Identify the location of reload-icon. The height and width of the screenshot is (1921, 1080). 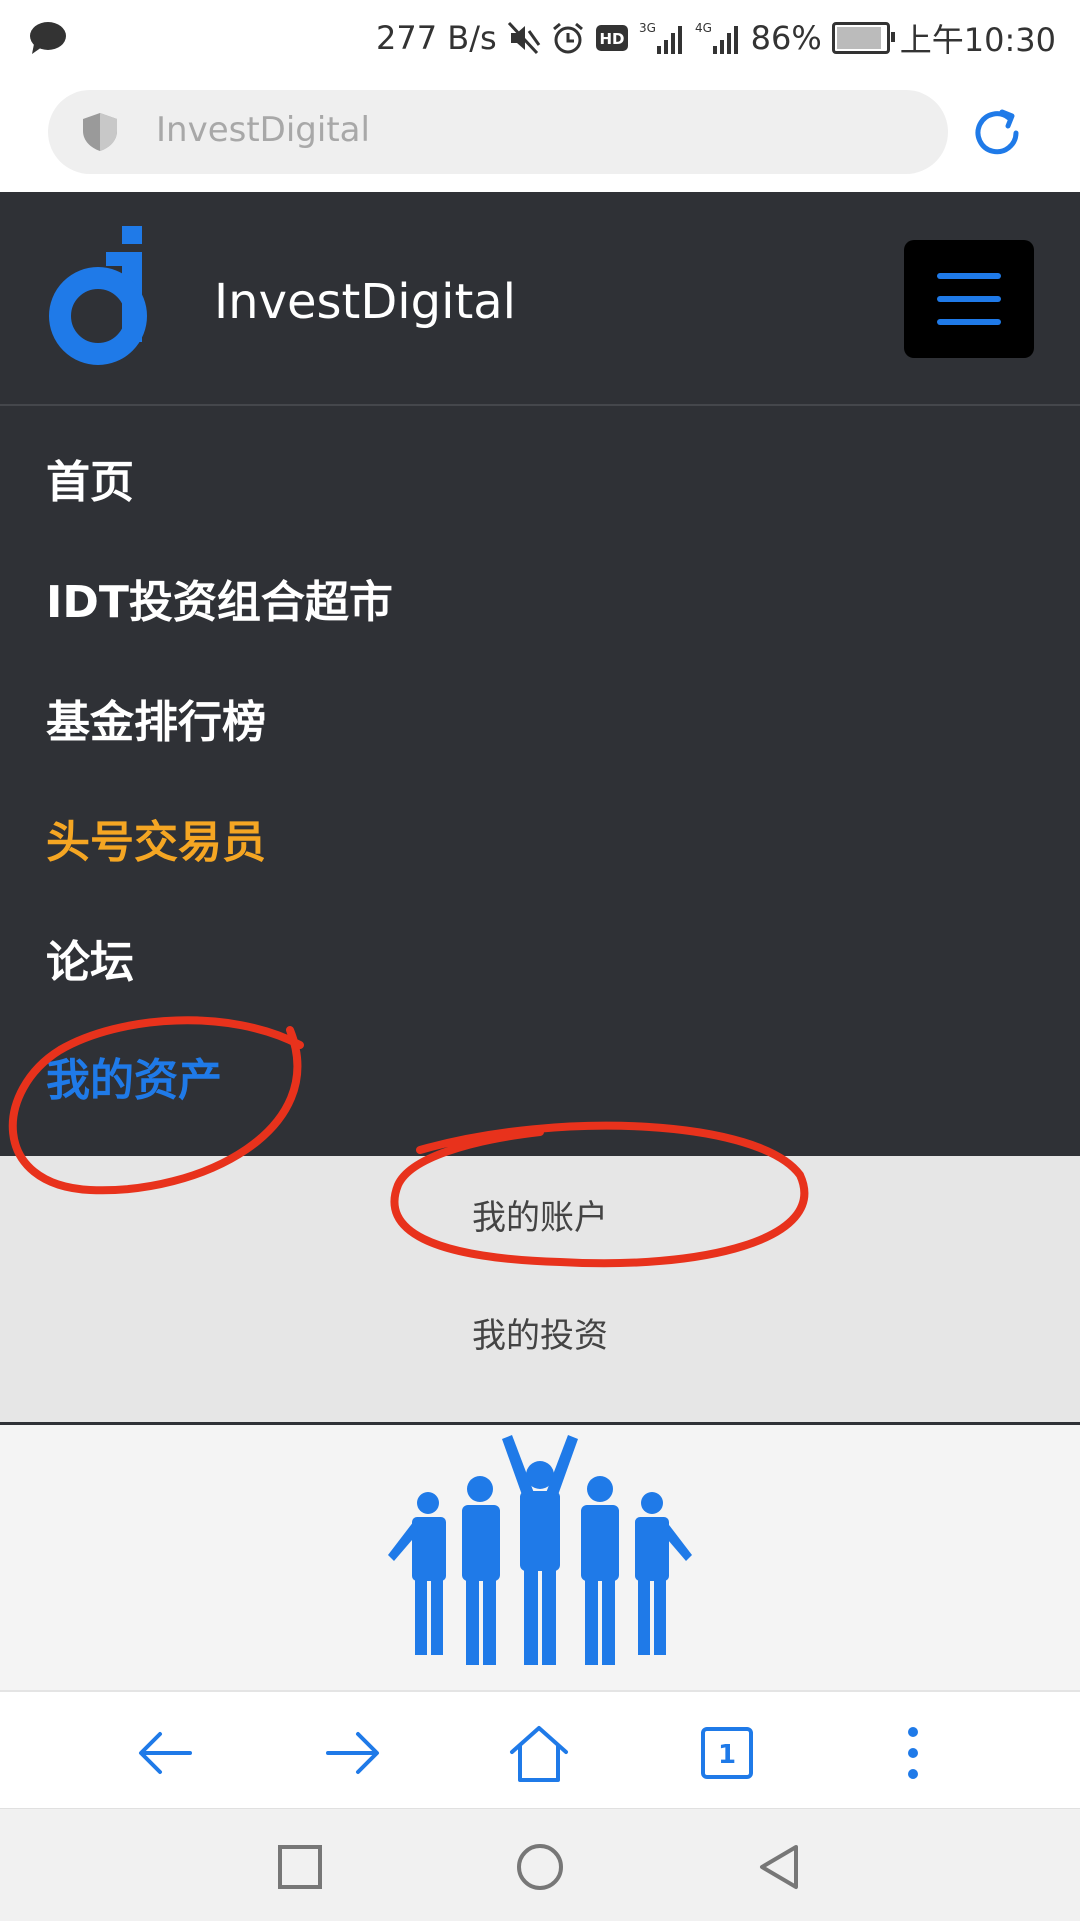
(997, 133).